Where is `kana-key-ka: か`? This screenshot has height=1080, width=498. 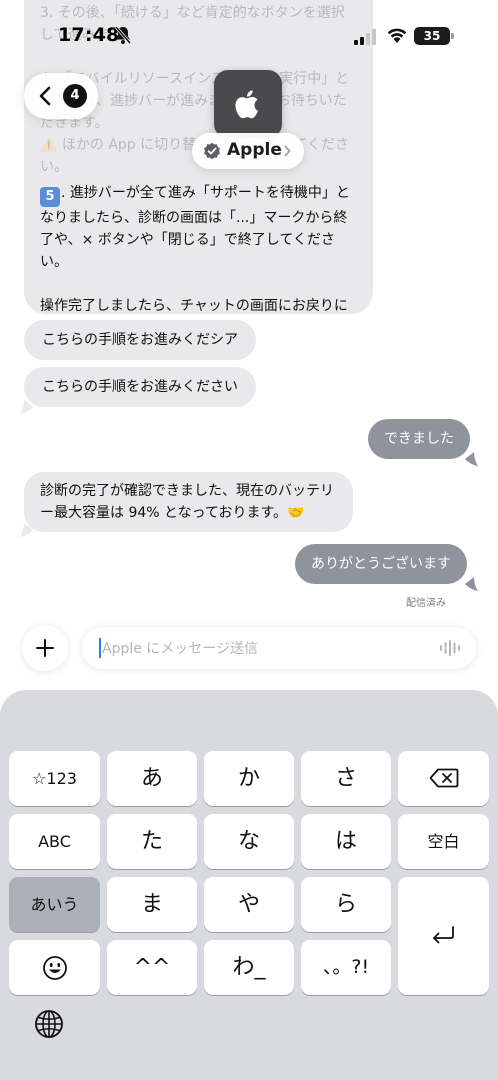 kana-key-ka: か is located at coordinates (249, 778).